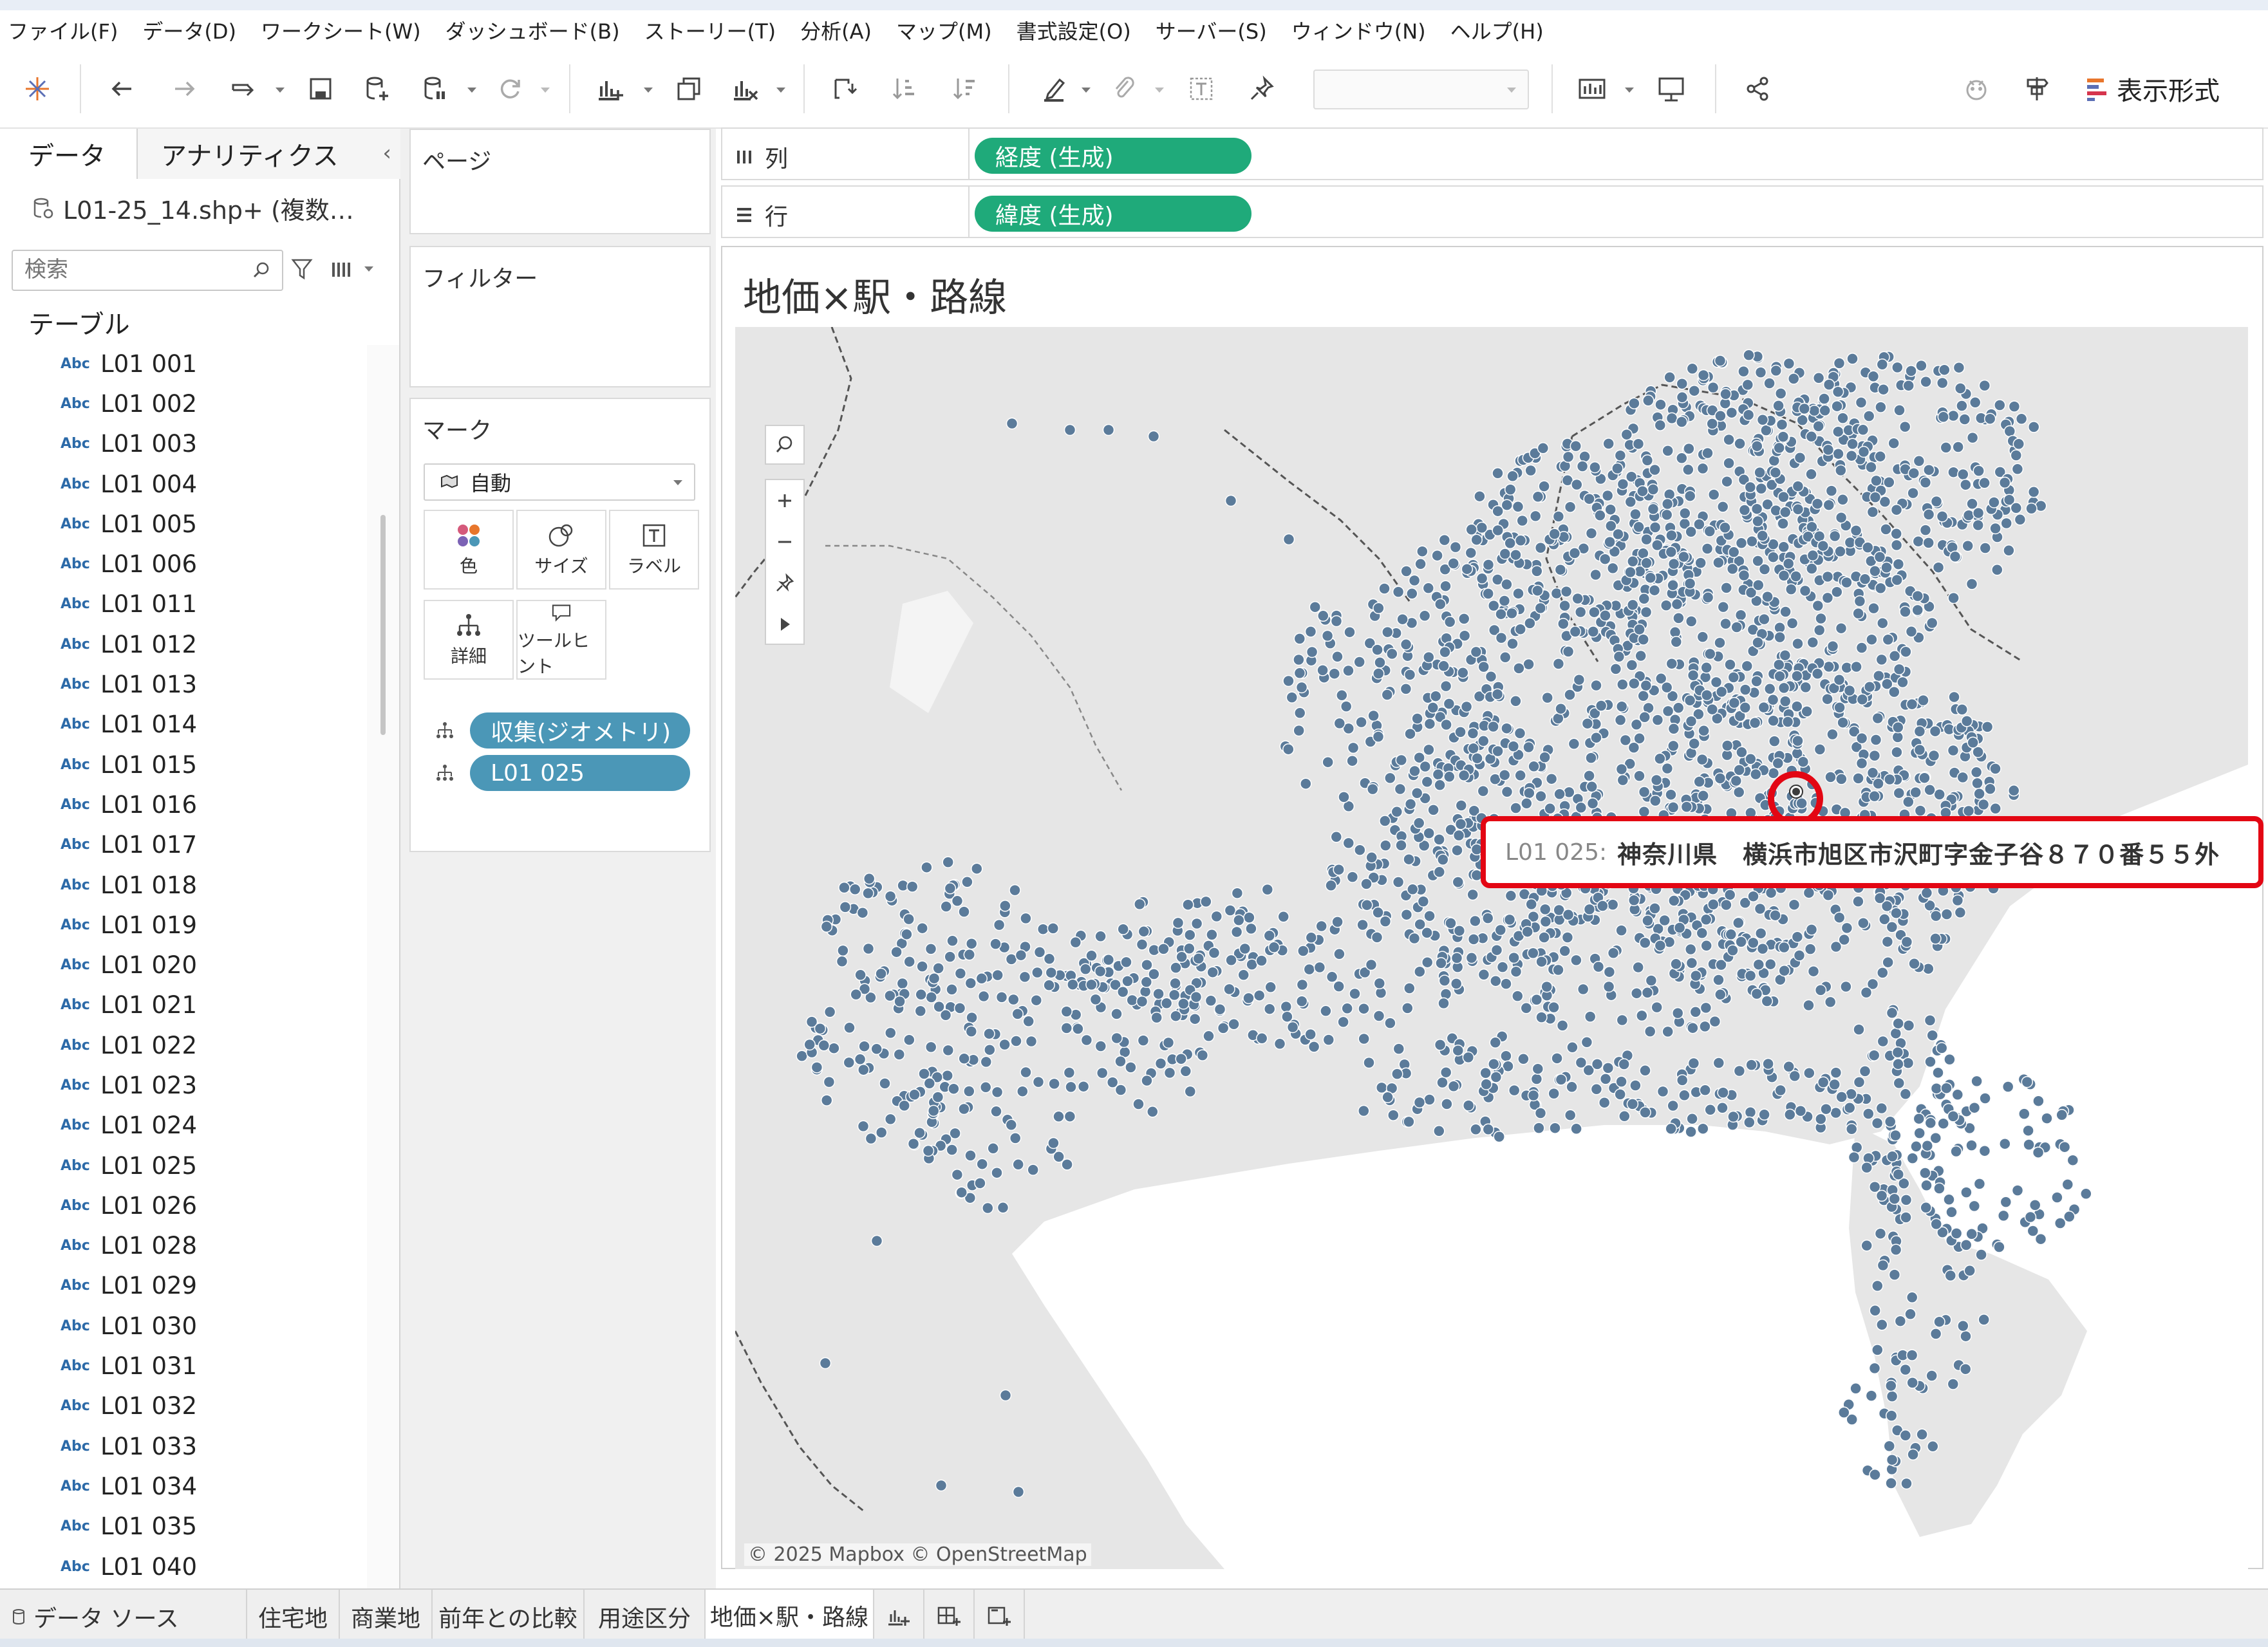 This screenshot has width=2268, height=1647. Describe the element at coordinates (190, 1326) in the screenshot. I see `field-row: Abc L01 030` at that location.